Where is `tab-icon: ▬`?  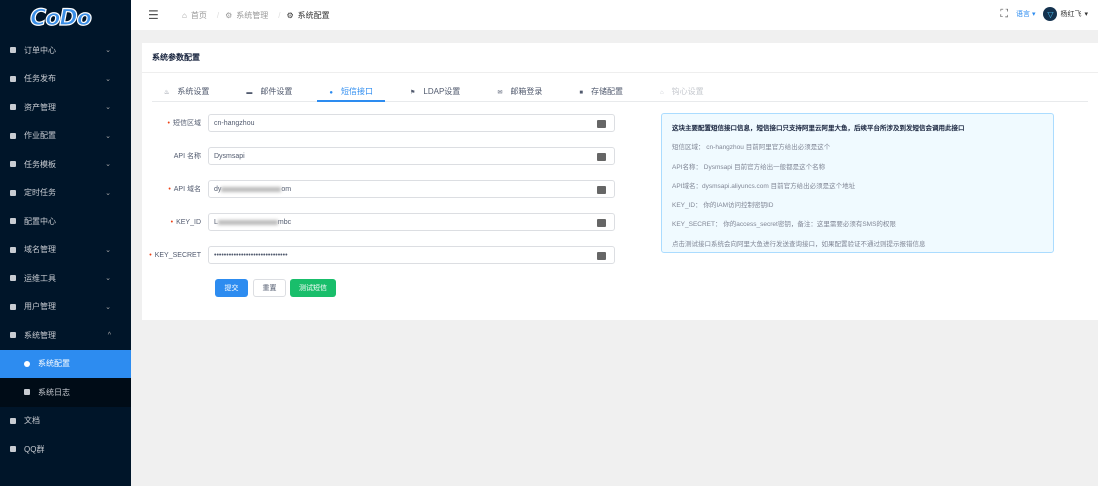 tab-icon: ▬ is located at coordinates (249, 93).